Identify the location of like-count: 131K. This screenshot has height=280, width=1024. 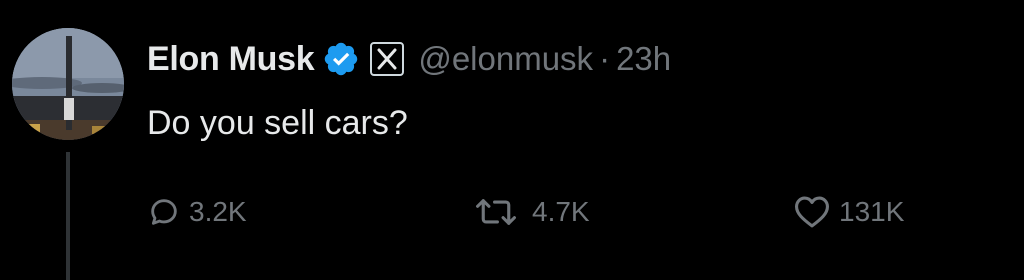
(872, 211).